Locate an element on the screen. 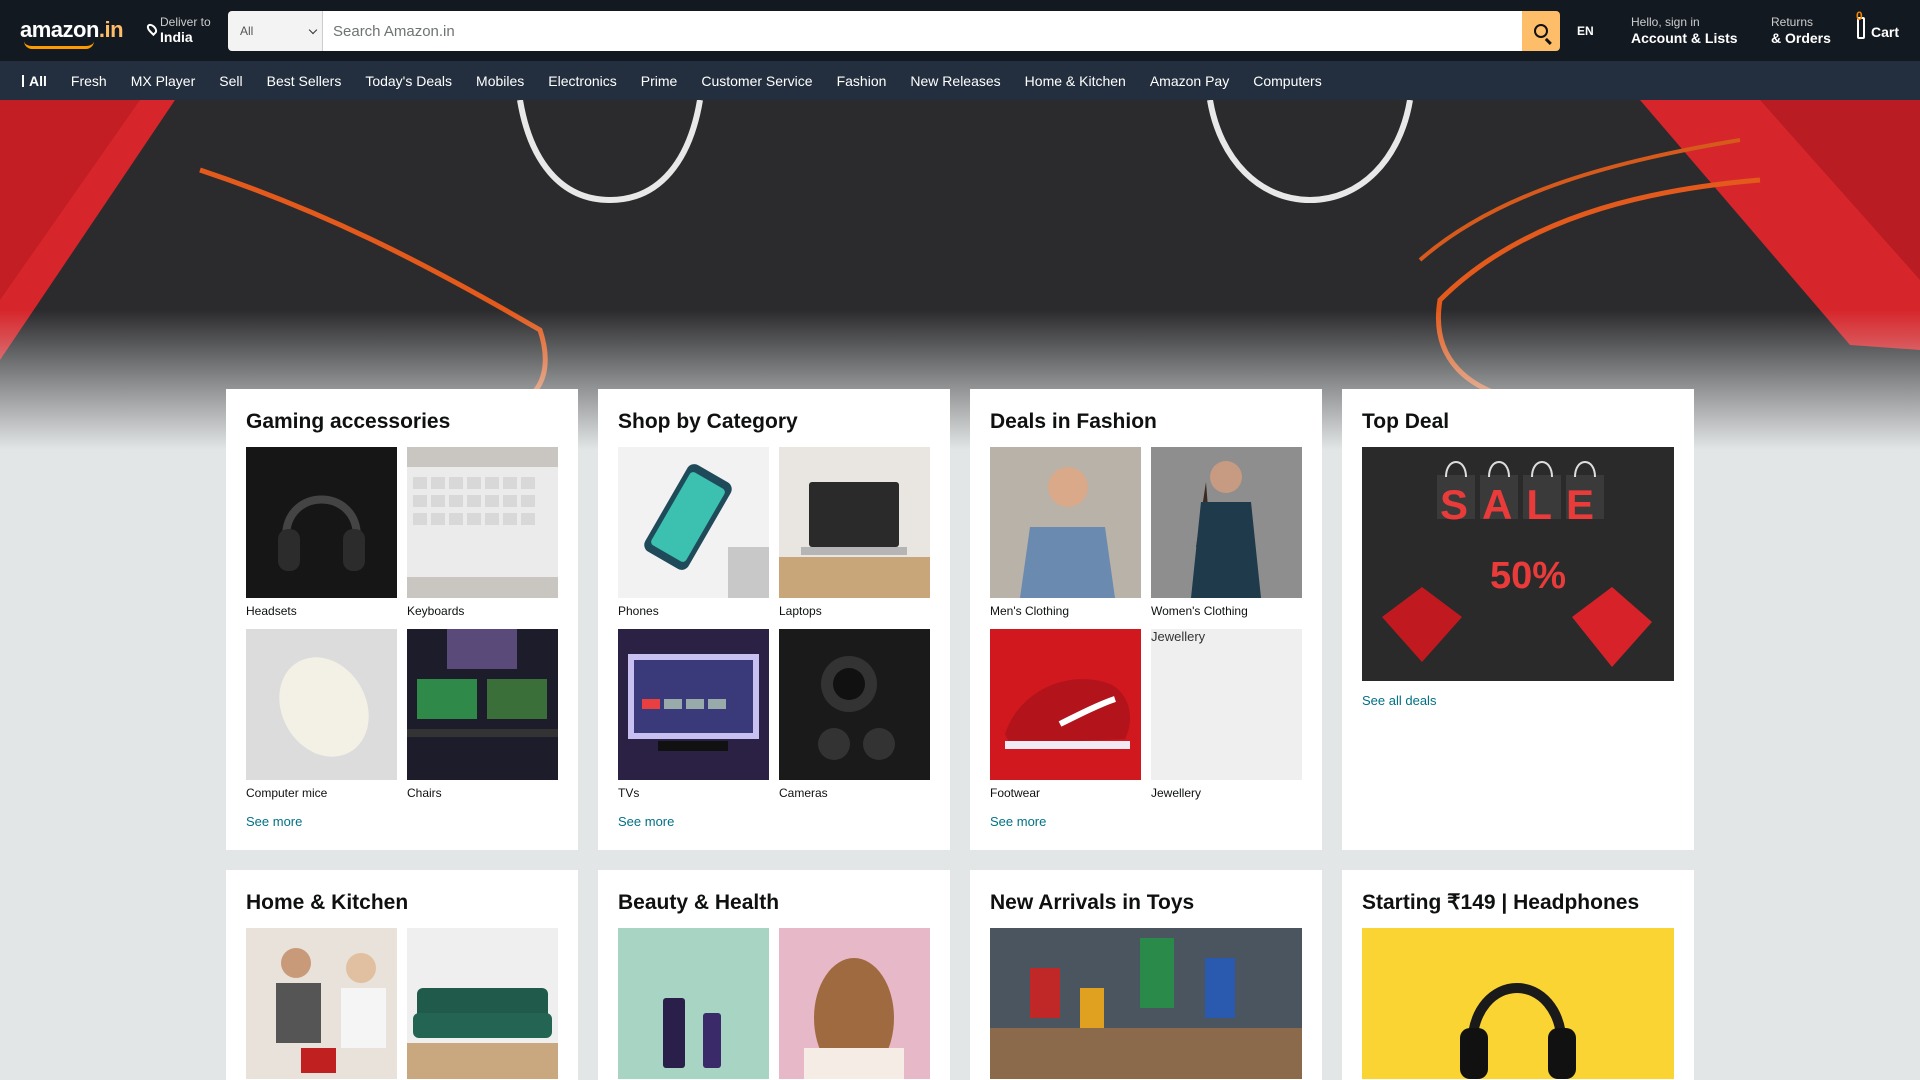 The height and width of the screenshot is (1080, 1920). tile-laptops: Laptops is located at coordinates (854, 532).